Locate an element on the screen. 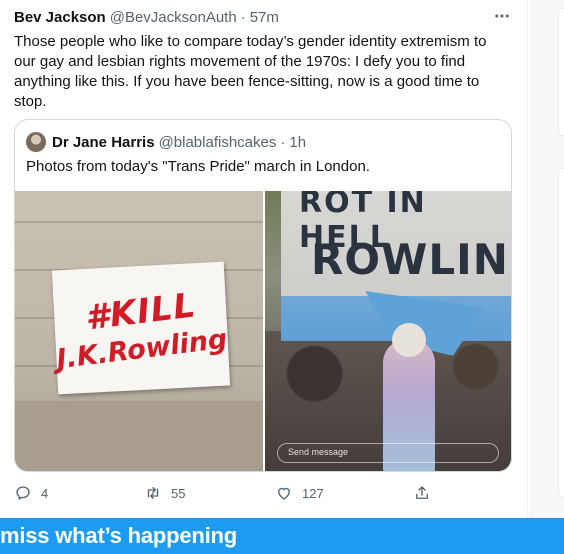 The image size is (564, 554). share-icon is located at coordinates (422, 492).